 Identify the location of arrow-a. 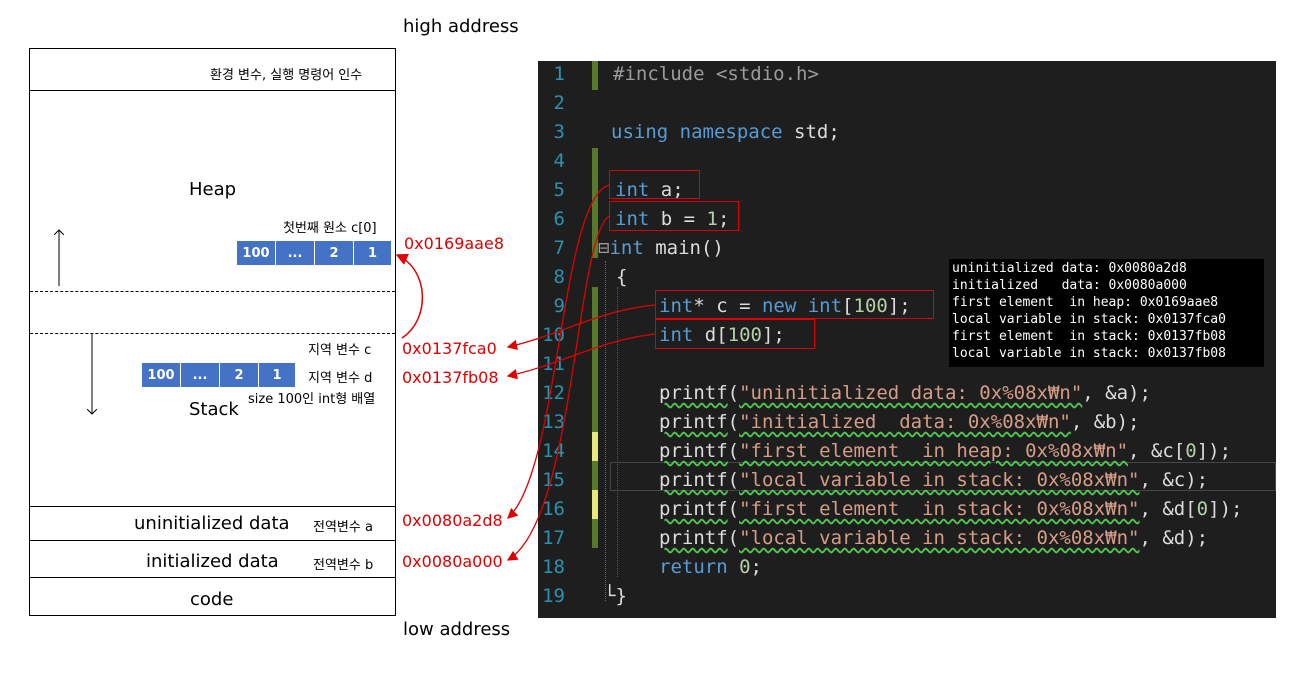
(558, 351).